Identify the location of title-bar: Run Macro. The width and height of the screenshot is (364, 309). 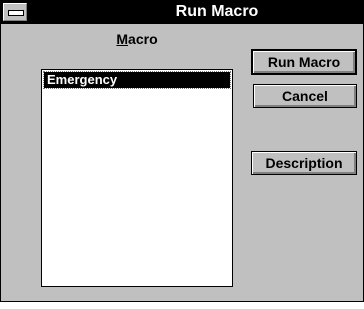
(182, 12).